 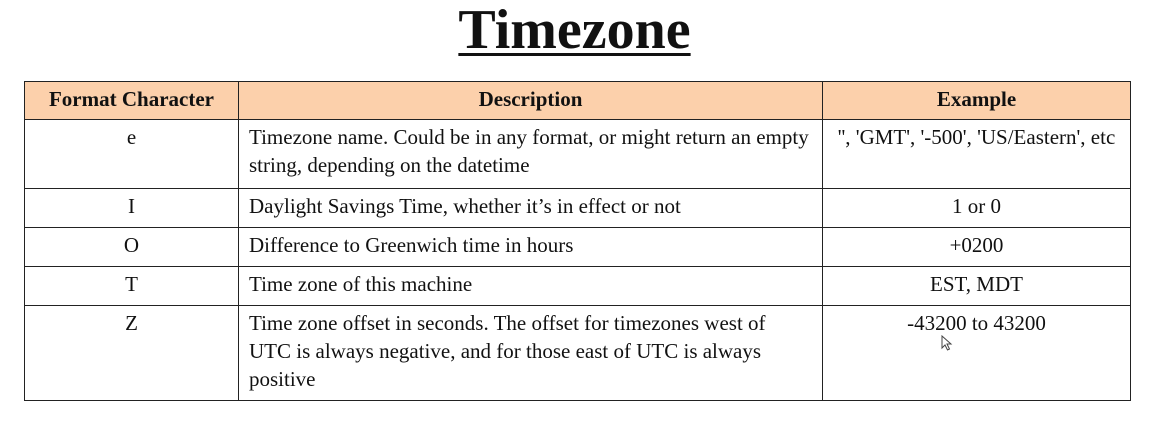 What do you see at coordinates (131, 247) in the screenshot?
I see `format-character-cell: O` at bounding box center [131, 247].